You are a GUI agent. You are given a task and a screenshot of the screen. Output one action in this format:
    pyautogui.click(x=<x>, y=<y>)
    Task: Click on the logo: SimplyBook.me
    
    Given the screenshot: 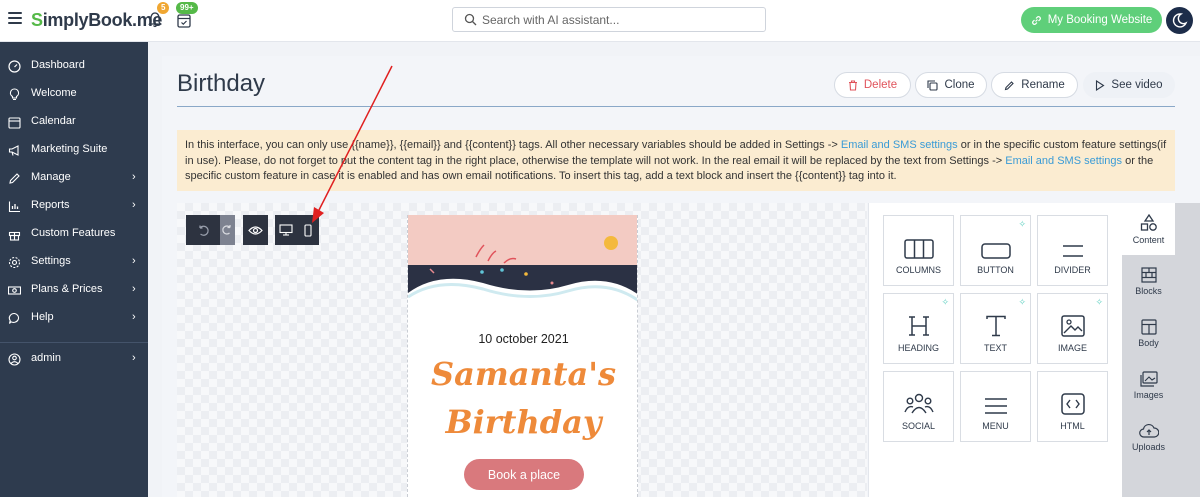 What is the action you would take?
    pyautogui.click(x=96, y=20)
    